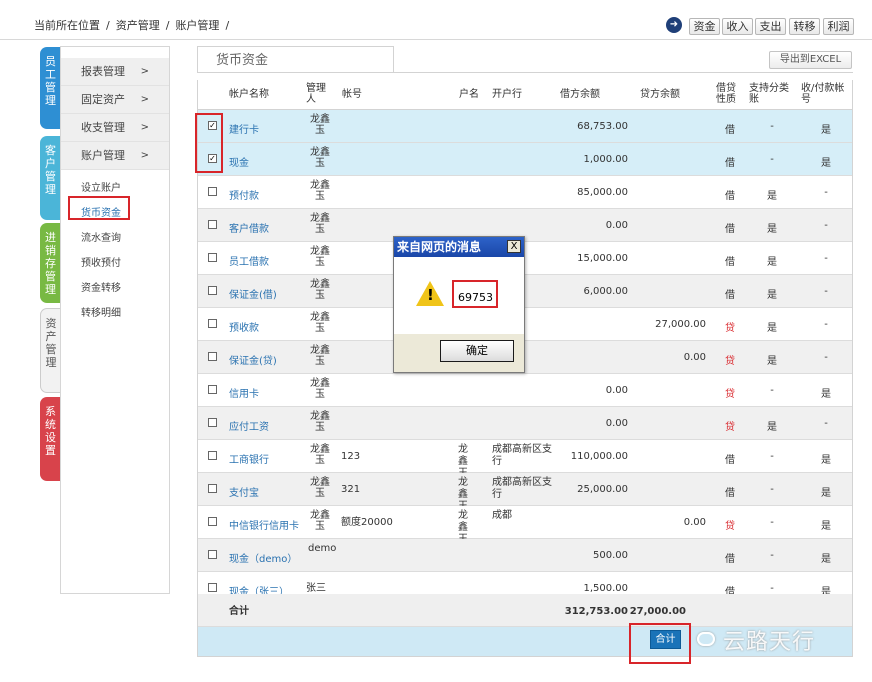 This screenshot has height=682, width=872. Describe the element at coordinates (605, 588) in the screenshot. I see `debit-balance: 1,500.00` at that location.